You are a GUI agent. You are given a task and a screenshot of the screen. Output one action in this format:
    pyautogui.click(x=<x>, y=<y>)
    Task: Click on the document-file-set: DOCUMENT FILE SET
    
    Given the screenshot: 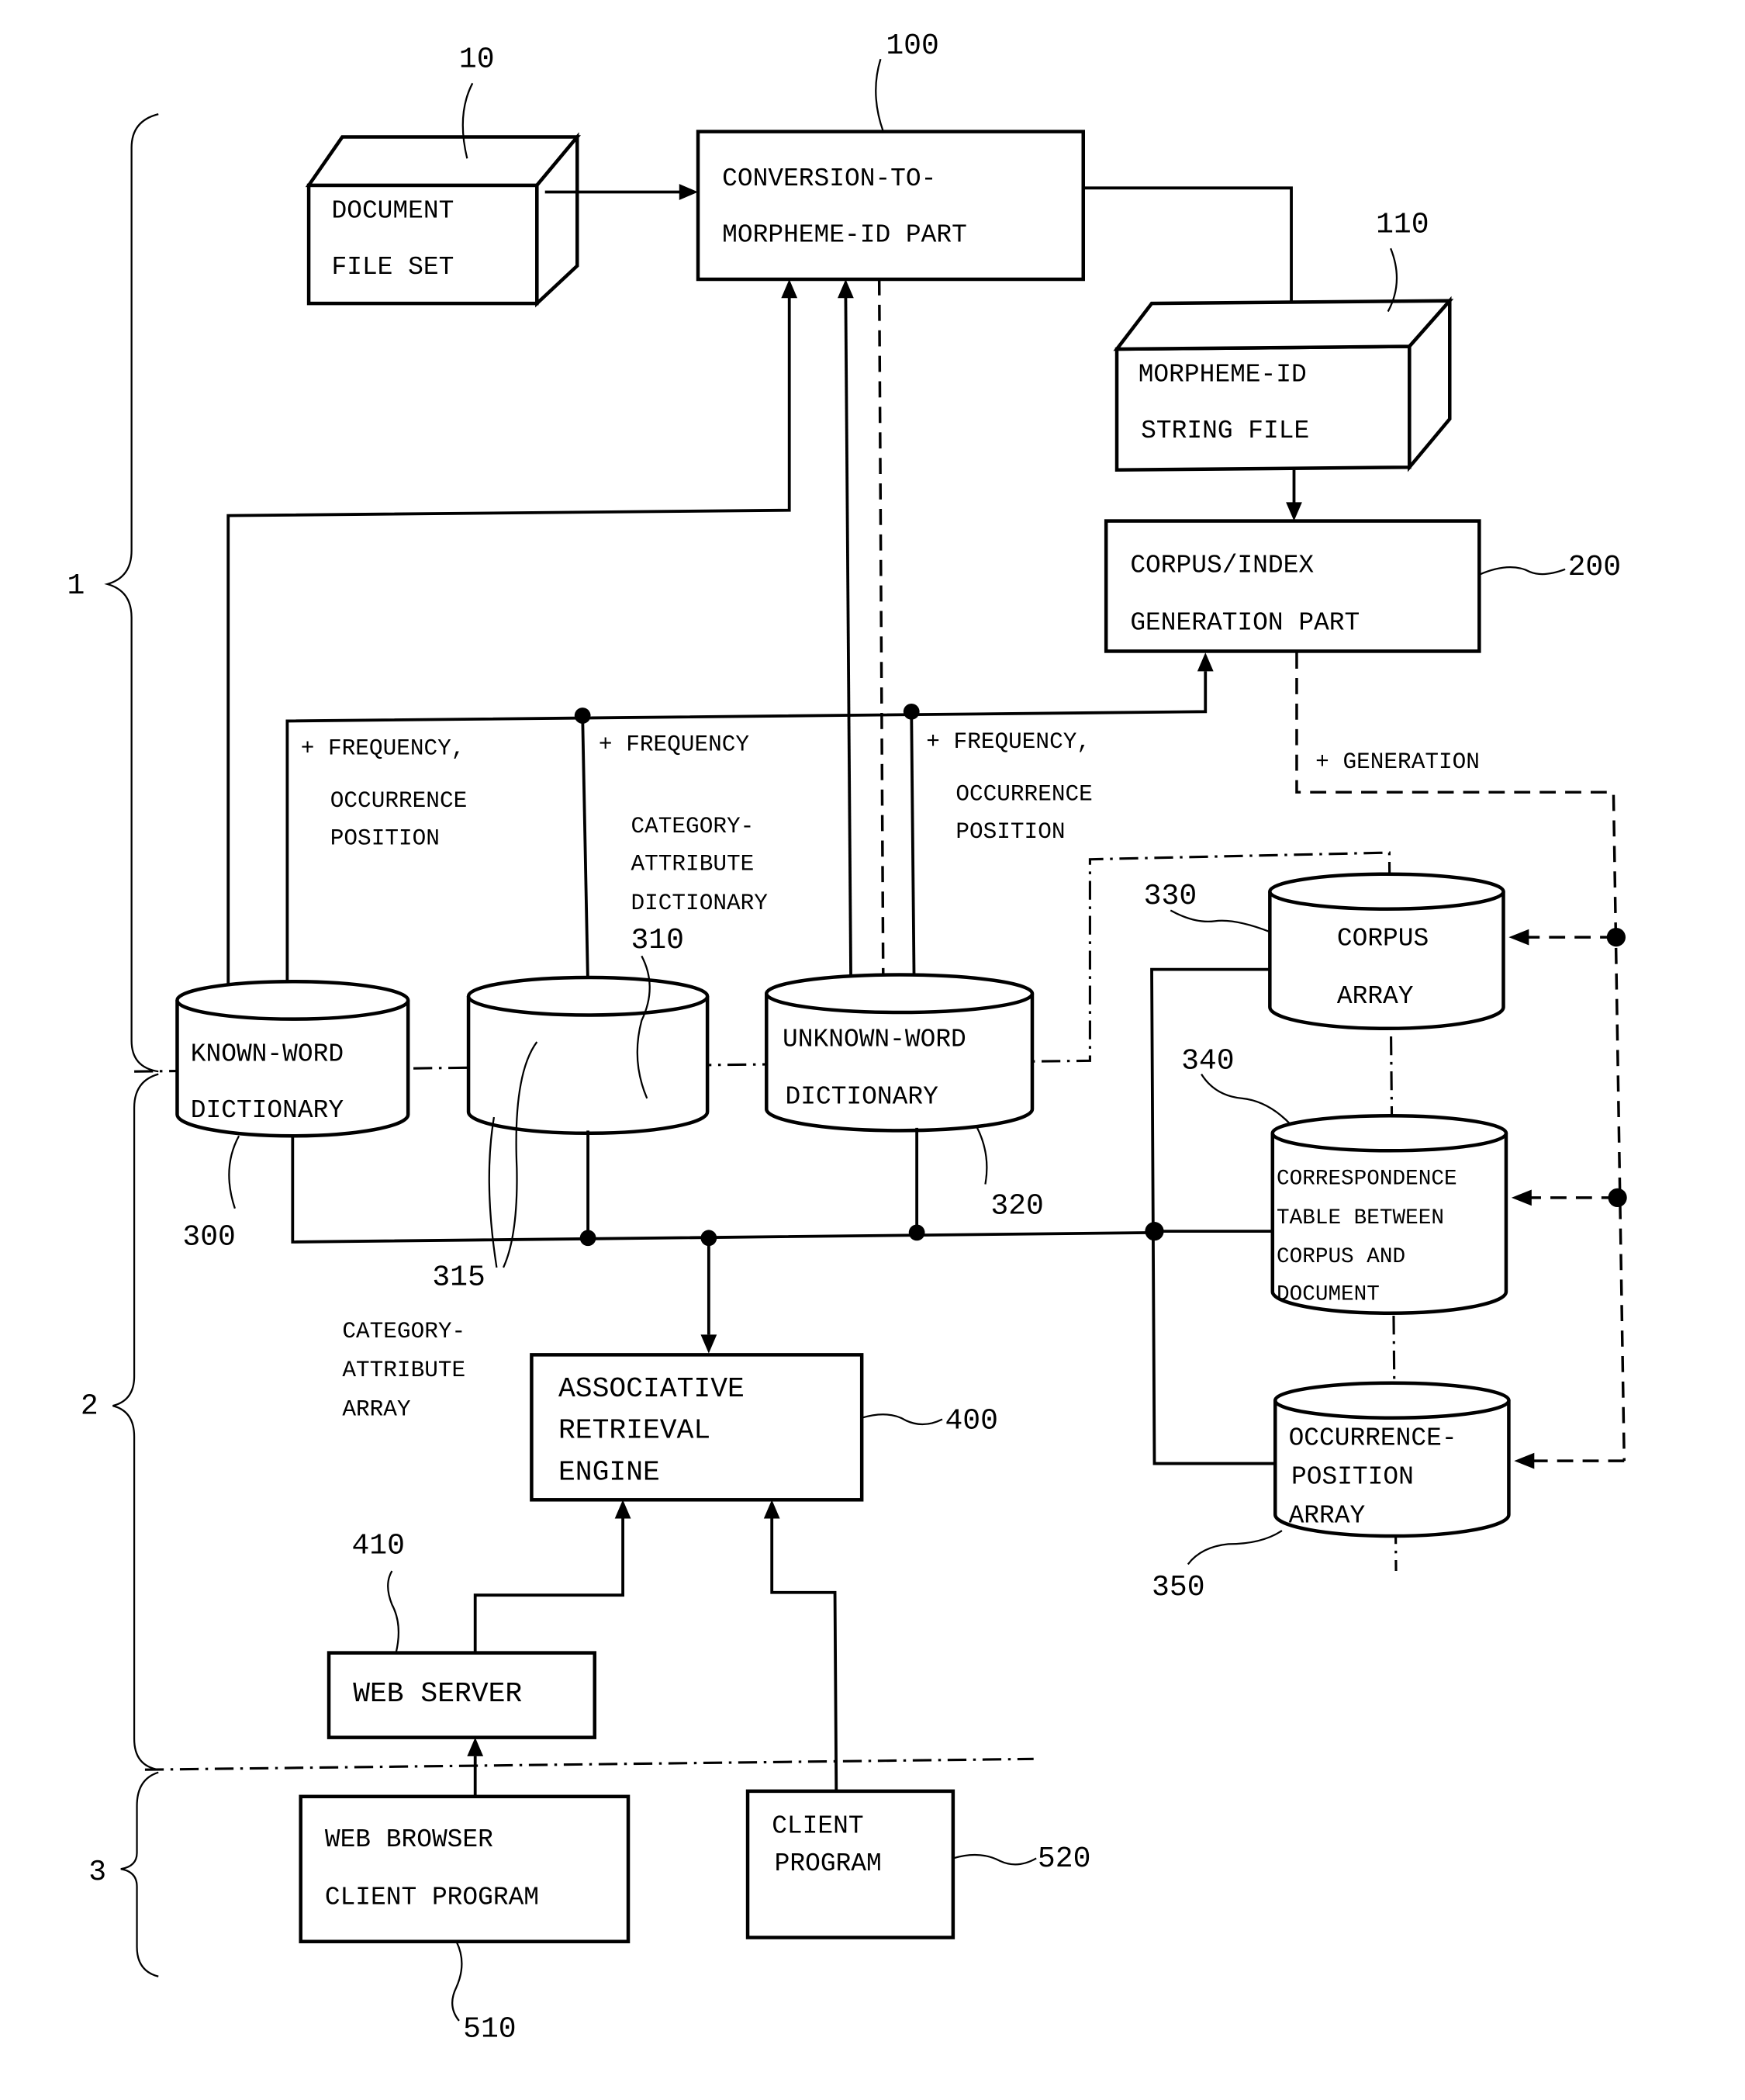 What is the action you would take?
    pyautogui.click(x=444, y=220)
    